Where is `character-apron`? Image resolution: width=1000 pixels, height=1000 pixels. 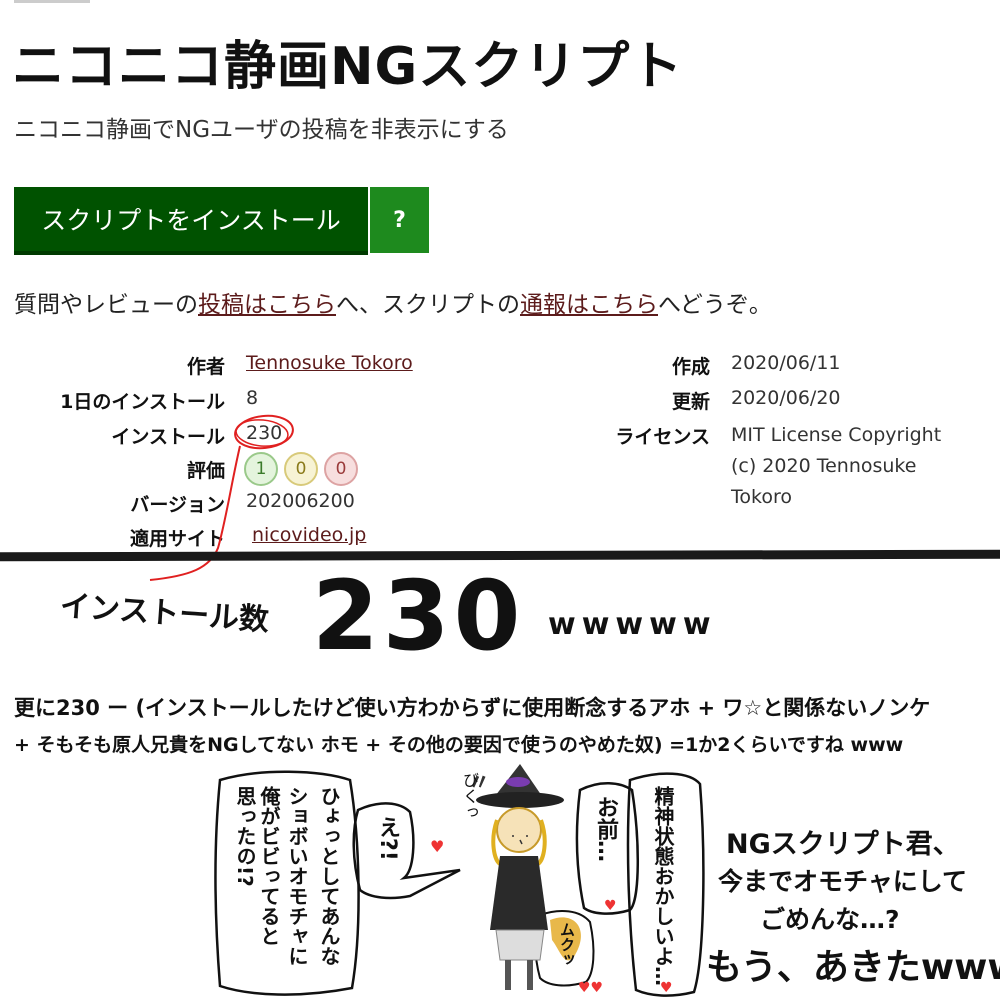 character-apron is located at coordinates (520, 945).